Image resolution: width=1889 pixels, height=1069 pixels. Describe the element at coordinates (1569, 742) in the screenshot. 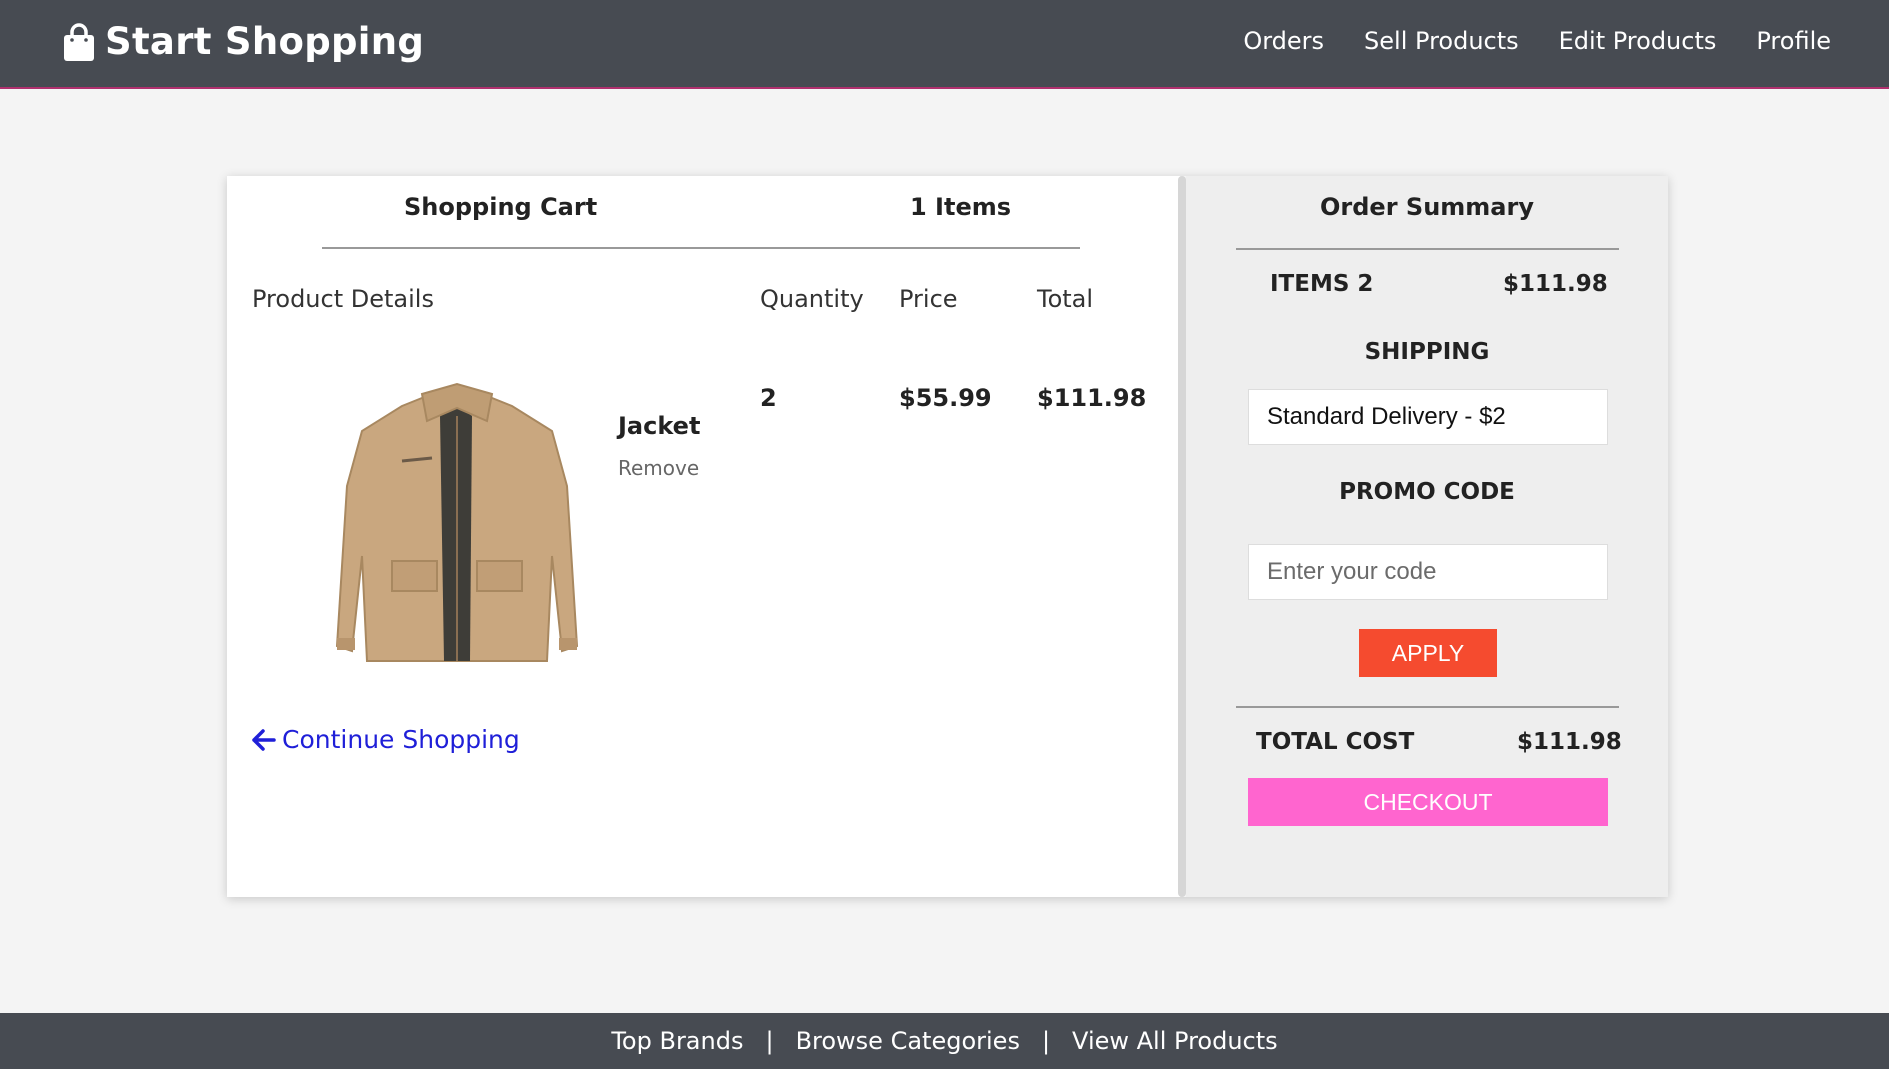

I see `total-cost-value: $111.98` at that location.